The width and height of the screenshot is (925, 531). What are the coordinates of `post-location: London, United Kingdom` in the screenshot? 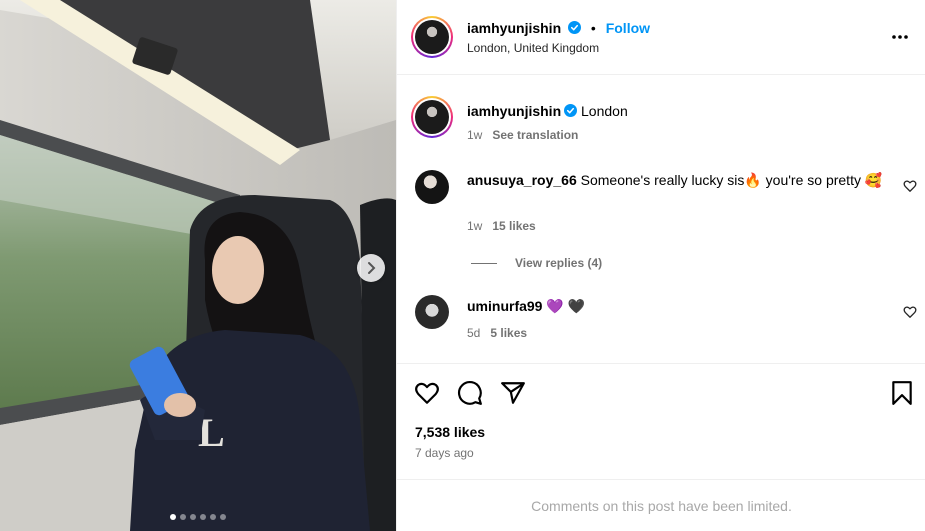 It's located at (533, 48).